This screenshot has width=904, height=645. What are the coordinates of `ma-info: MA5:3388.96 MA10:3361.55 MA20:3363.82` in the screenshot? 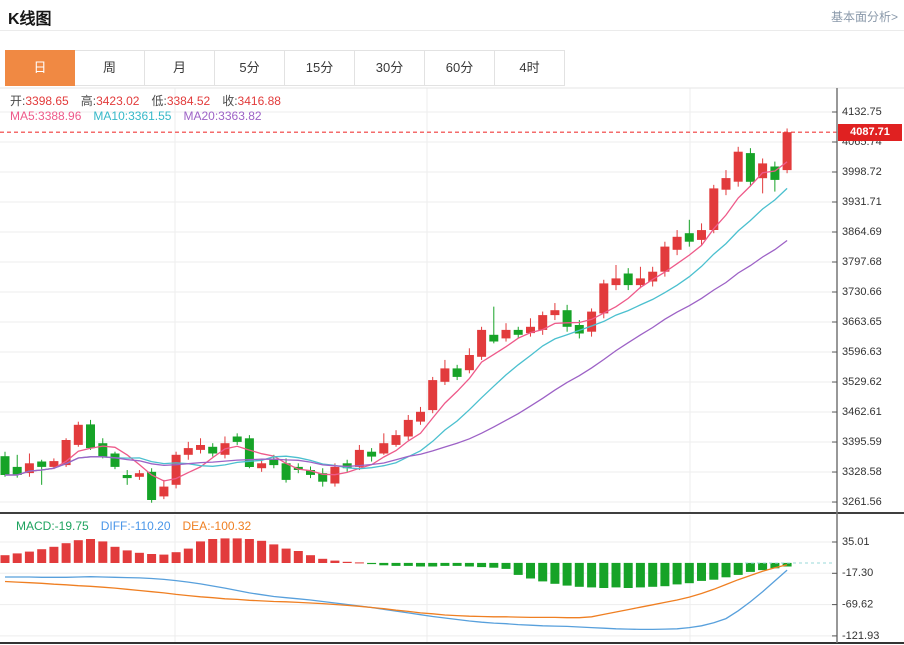 It's located at (142, 116).